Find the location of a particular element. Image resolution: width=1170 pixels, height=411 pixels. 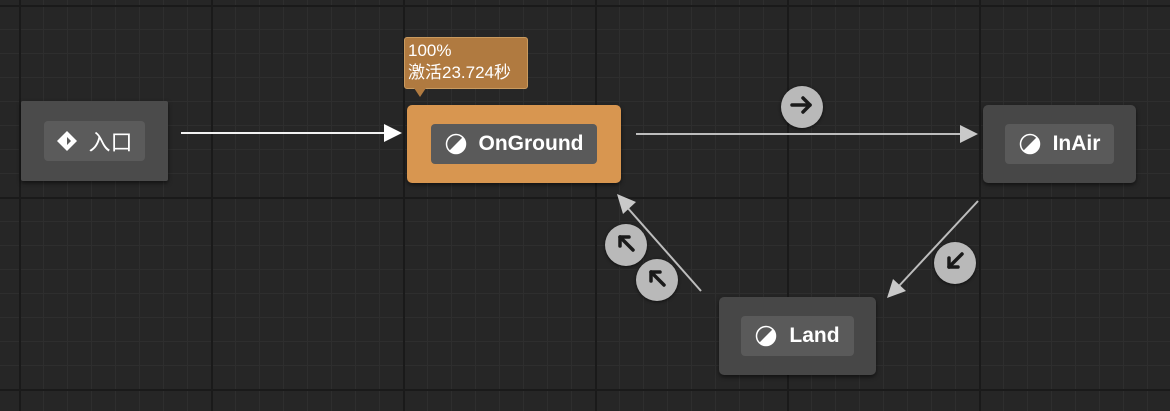

state-node-inair-label: InAir is located at coordinates (1076, 143).